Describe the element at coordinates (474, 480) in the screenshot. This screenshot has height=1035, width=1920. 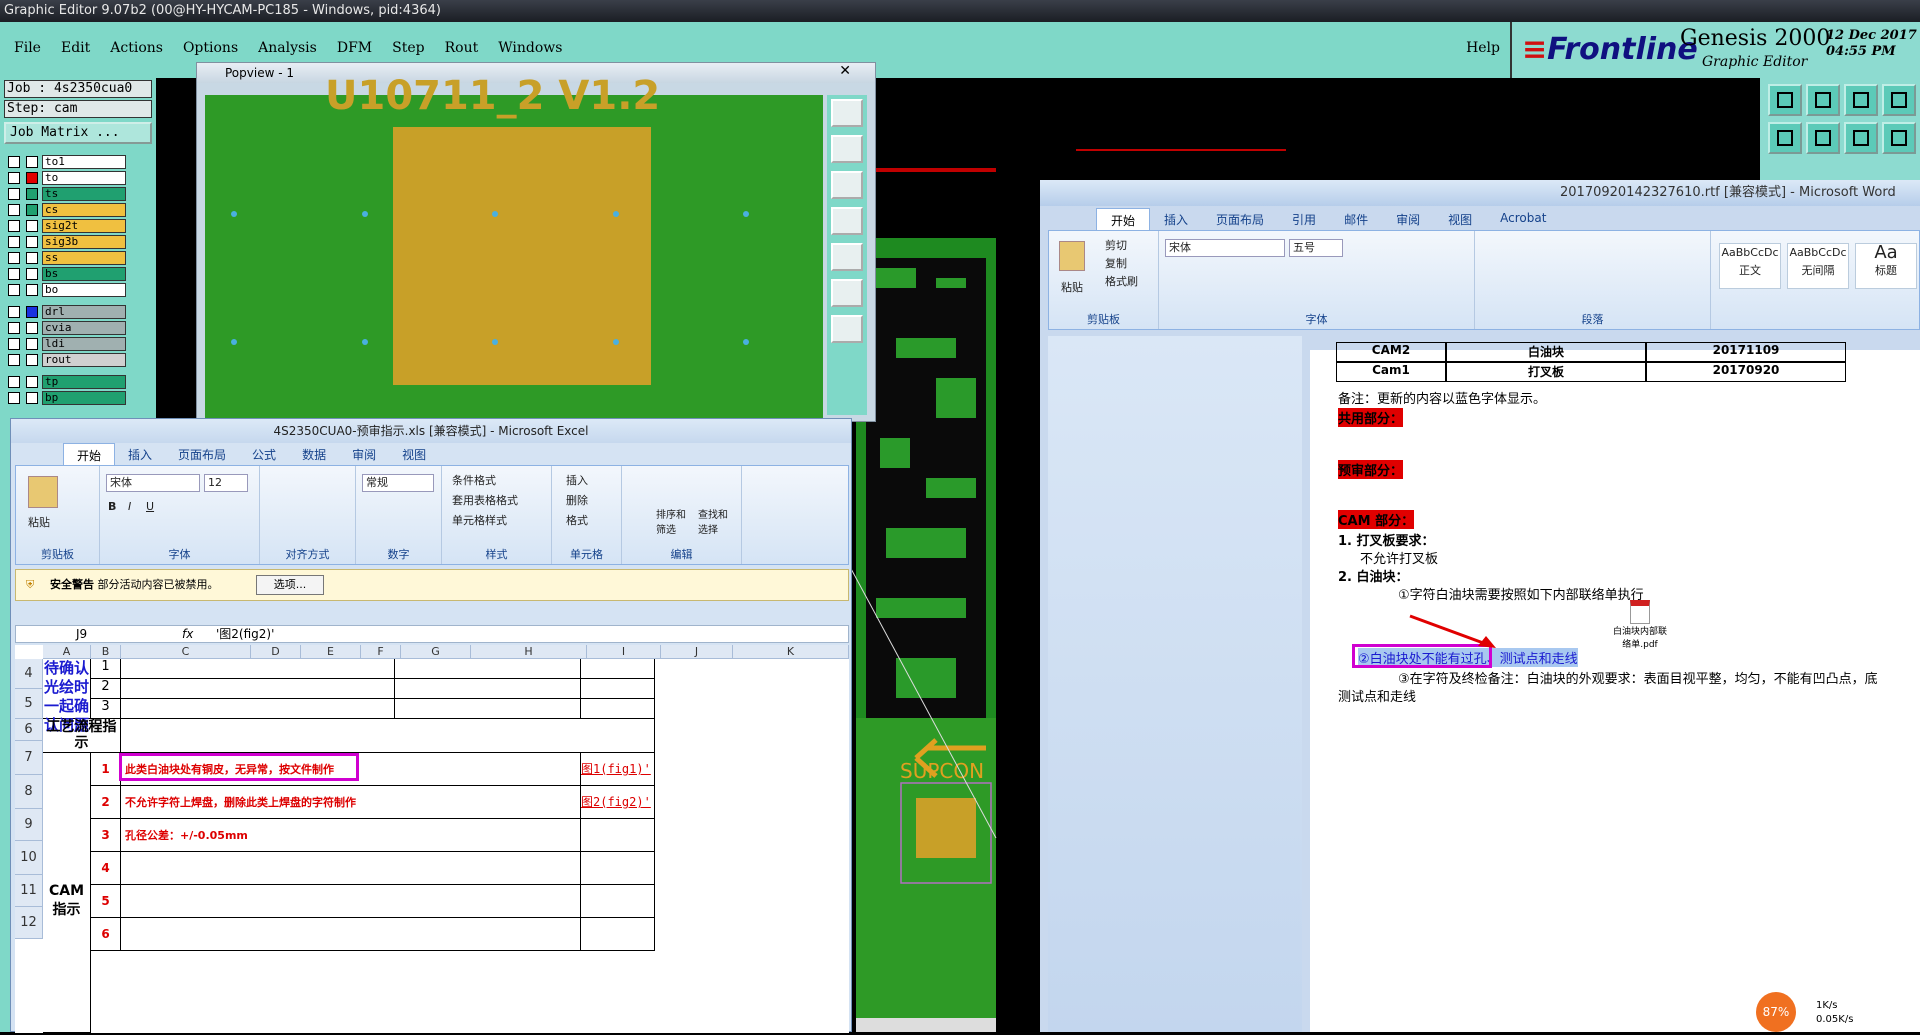
I see `conditional-format-button: 条件格式` at that location.